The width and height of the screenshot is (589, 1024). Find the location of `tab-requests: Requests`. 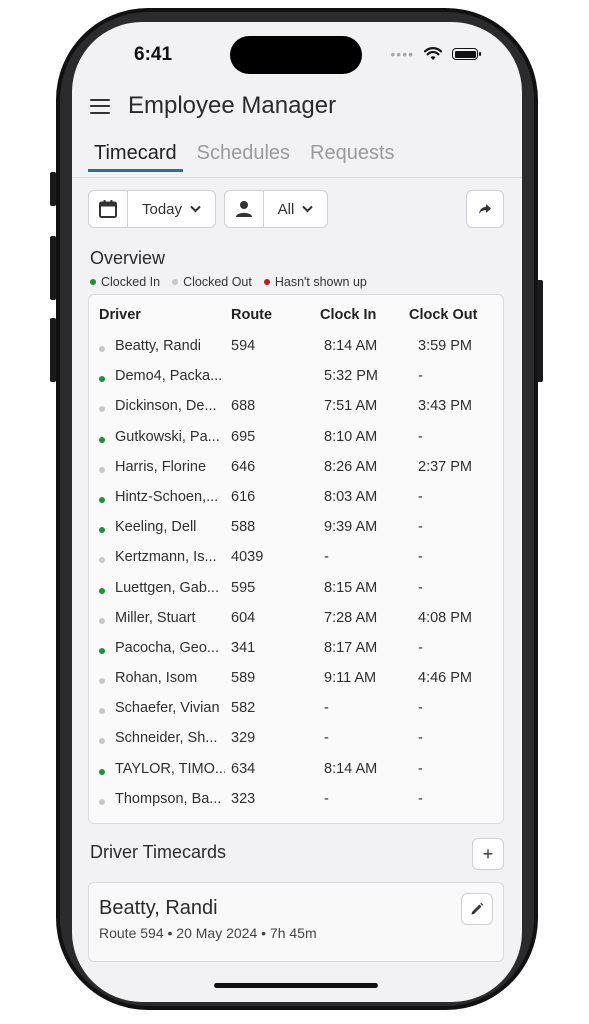

tab-requests: Requests is located at coordinates (352, 157).